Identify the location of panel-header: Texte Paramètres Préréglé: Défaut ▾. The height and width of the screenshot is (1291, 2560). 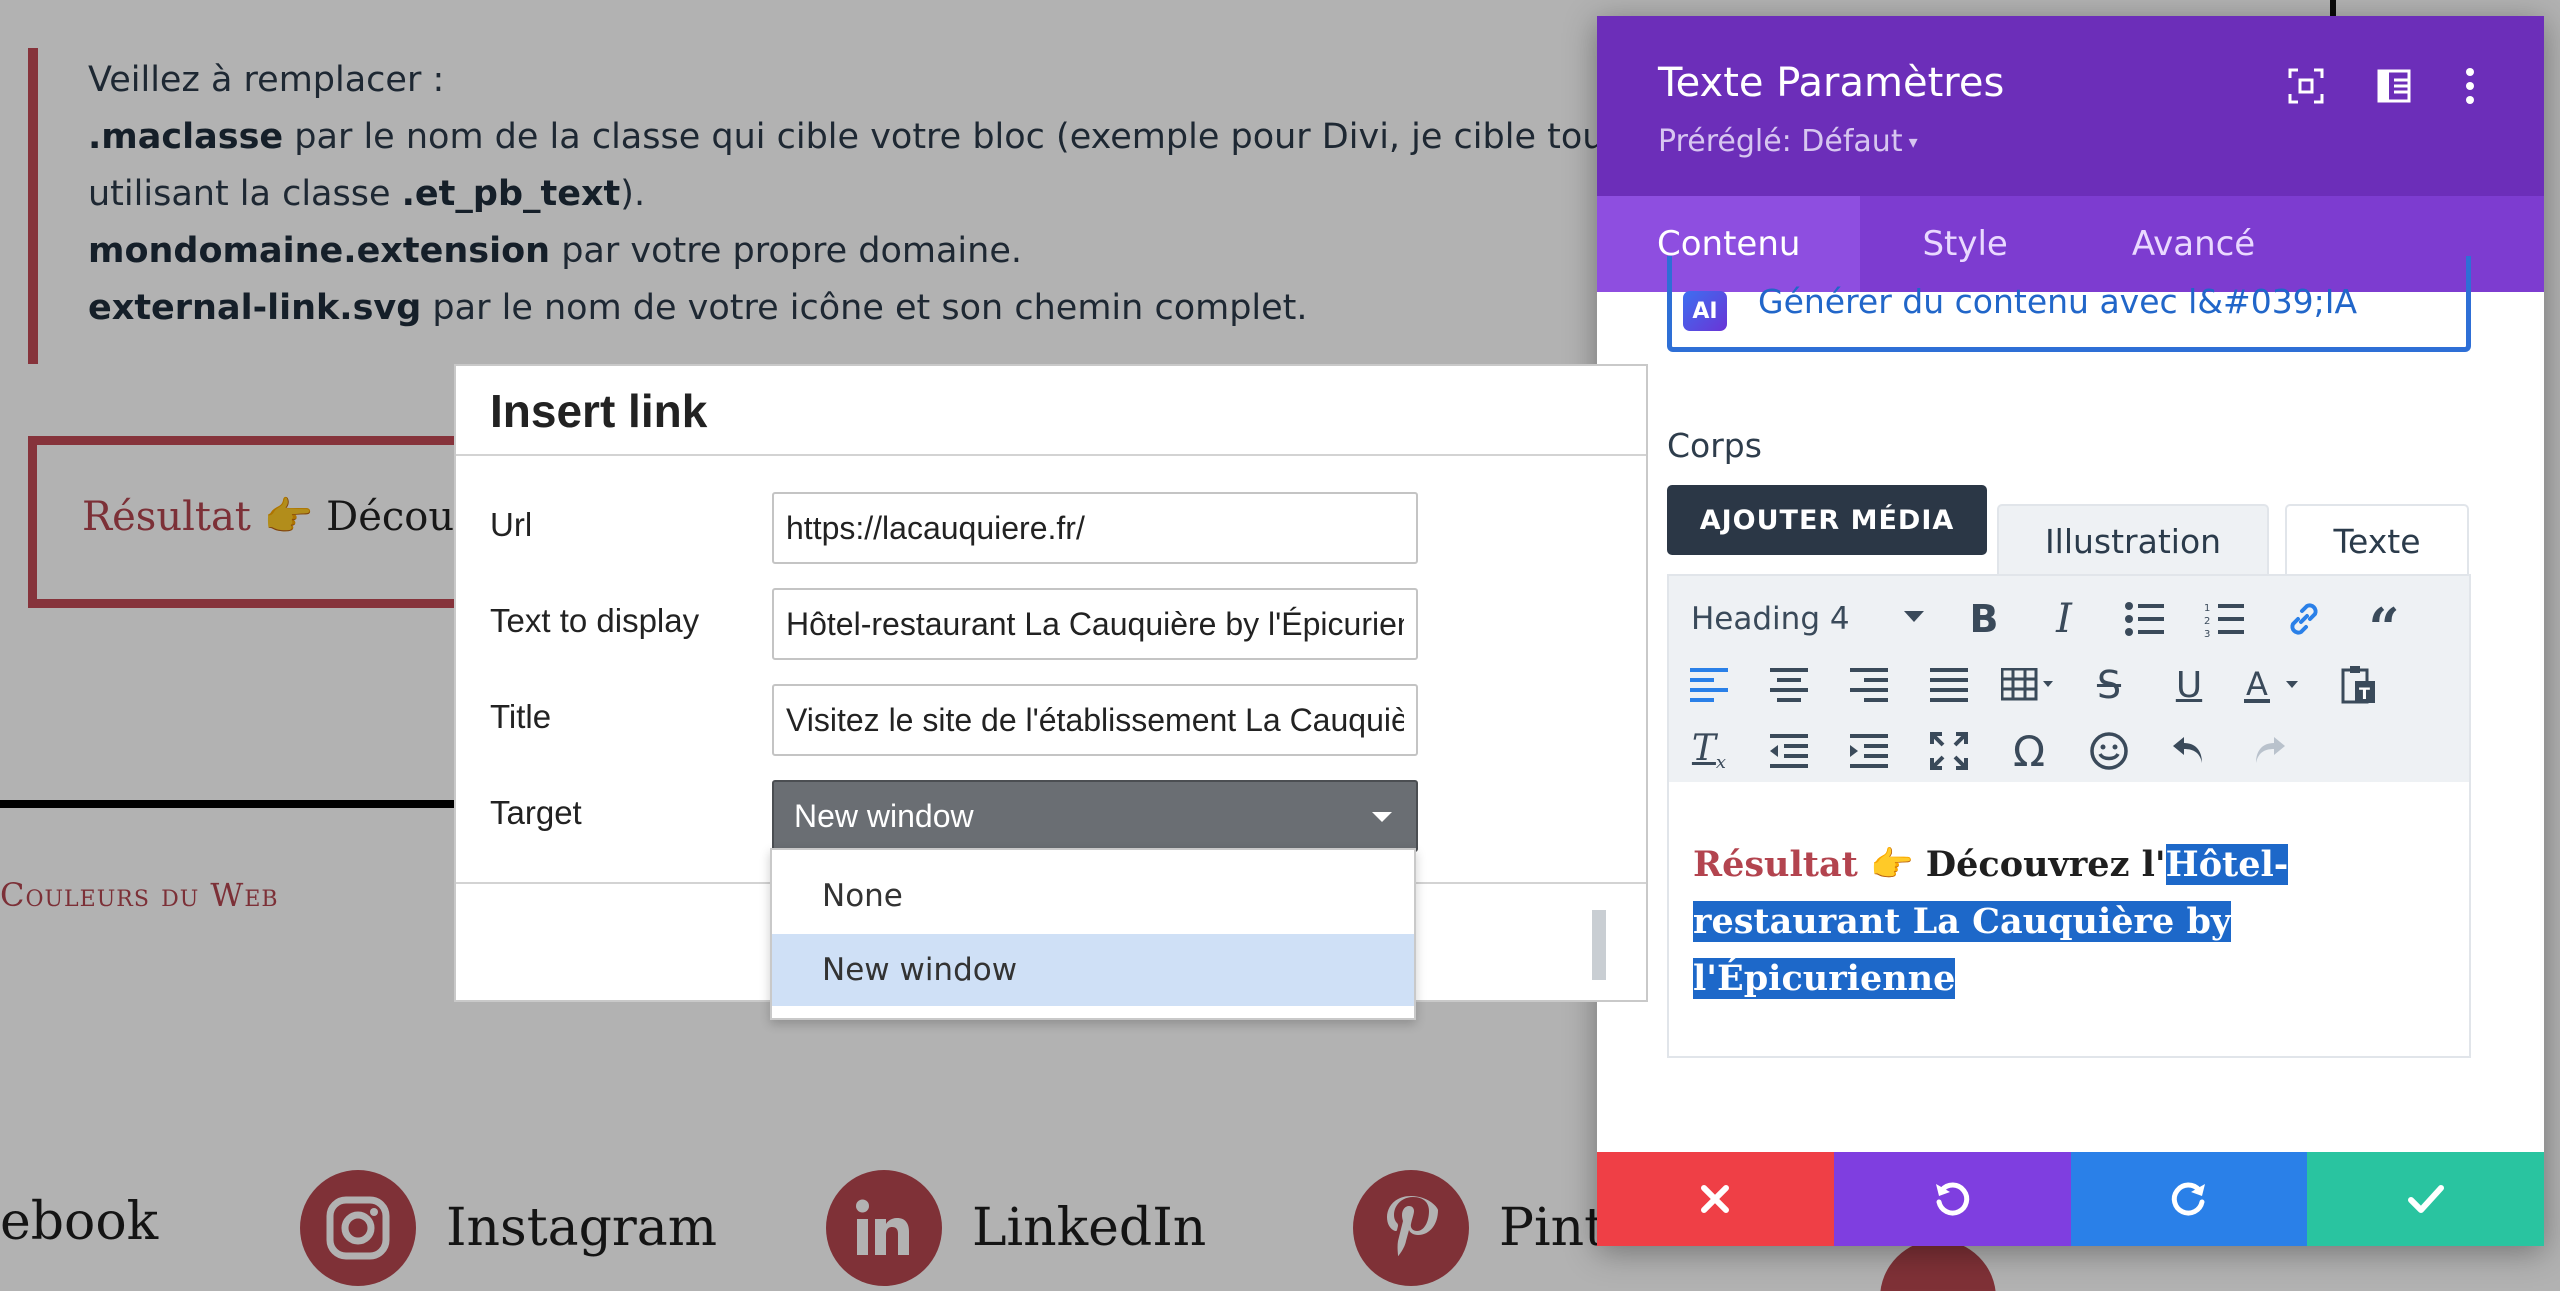
(2070, 106).